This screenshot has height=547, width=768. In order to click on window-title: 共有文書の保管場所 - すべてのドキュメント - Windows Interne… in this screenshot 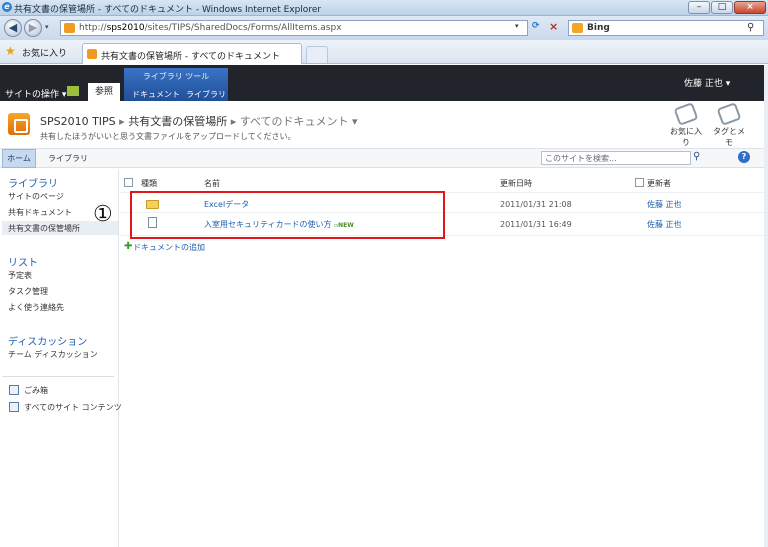, I will do `click(168, 10)`.